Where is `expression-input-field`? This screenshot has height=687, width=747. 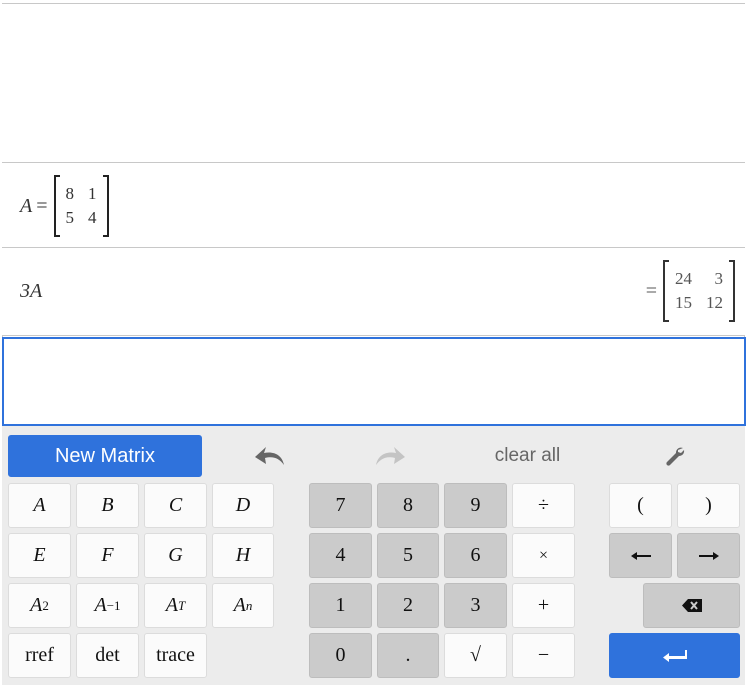
expression-input-field is located at coordinates (374, 381).